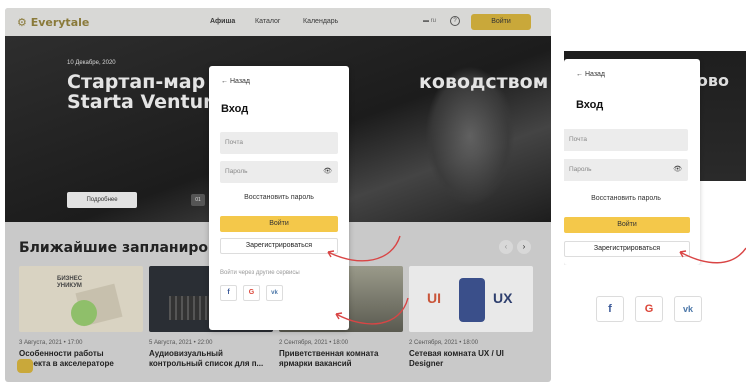  I want to click on hero-details-button: Подробнее, so click(102, 200).